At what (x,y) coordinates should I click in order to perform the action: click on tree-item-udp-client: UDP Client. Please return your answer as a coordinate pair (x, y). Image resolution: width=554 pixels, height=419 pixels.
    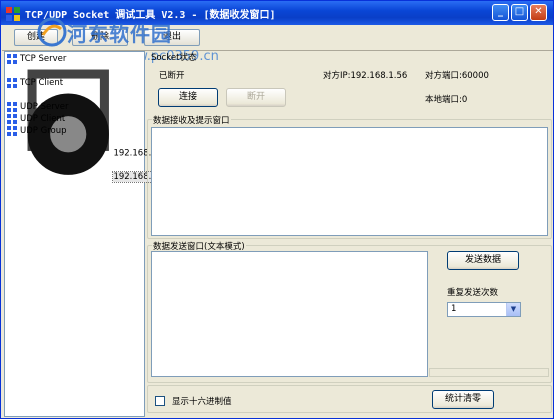
    Looking at the image, I should click on (36, 119).